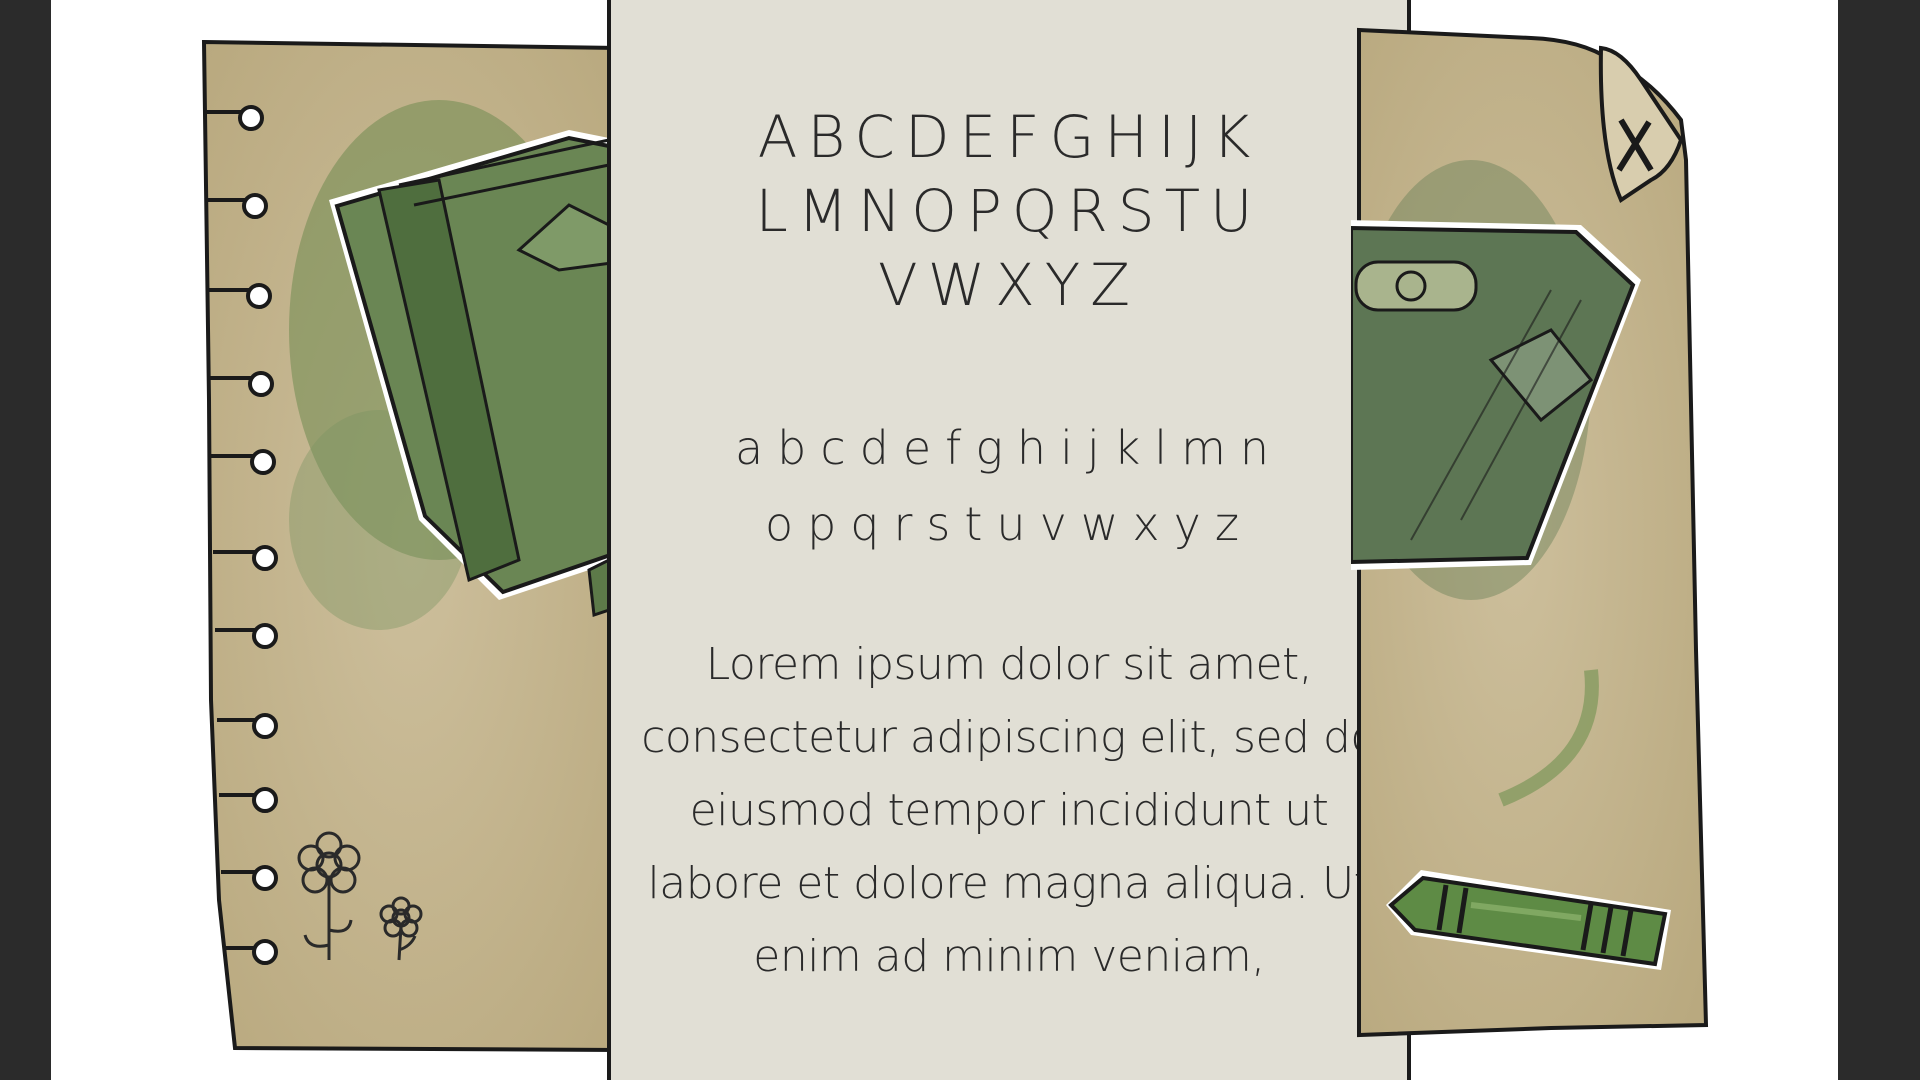 The height and width of the screenshot is (1080, 1920). Describe the element at coordinates (1009, 486) in the screenshot. I see `lowercase-alphabet: abcdefghijklmn opqrstuvwxyz` at that location.